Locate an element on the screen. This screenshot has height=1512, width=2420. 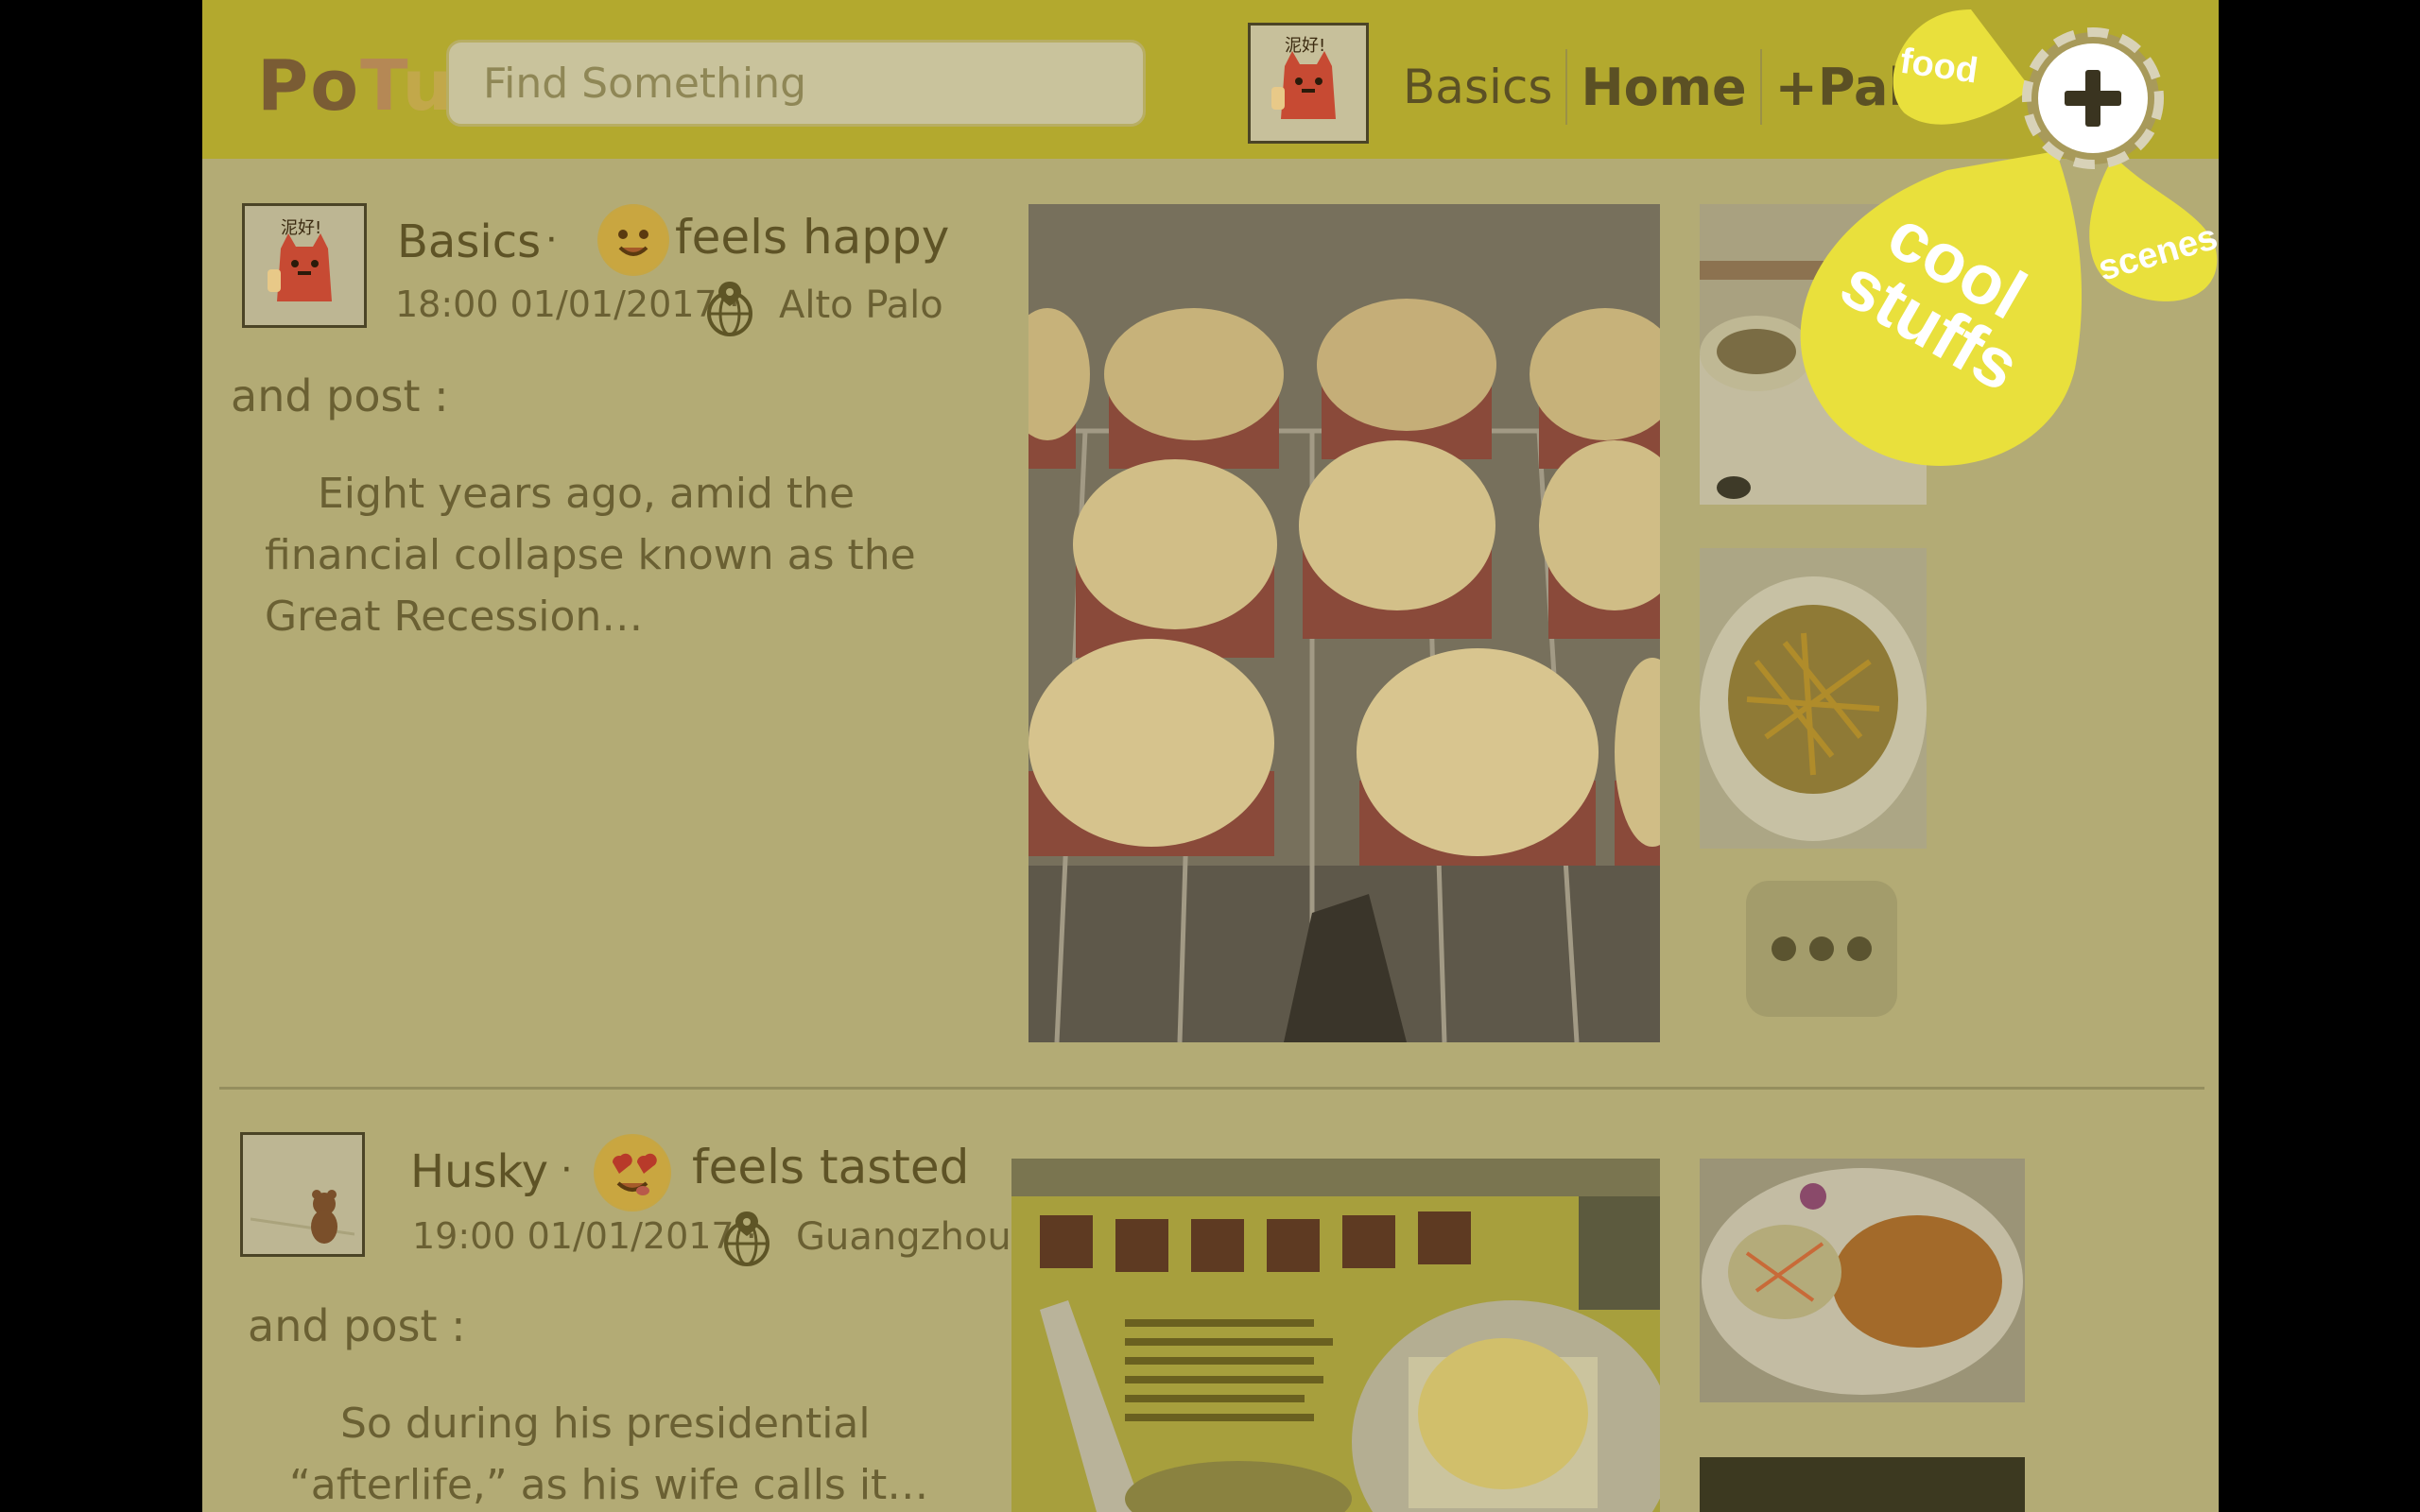
noodle-dish-thumb is located at coordinates (1814, 698).